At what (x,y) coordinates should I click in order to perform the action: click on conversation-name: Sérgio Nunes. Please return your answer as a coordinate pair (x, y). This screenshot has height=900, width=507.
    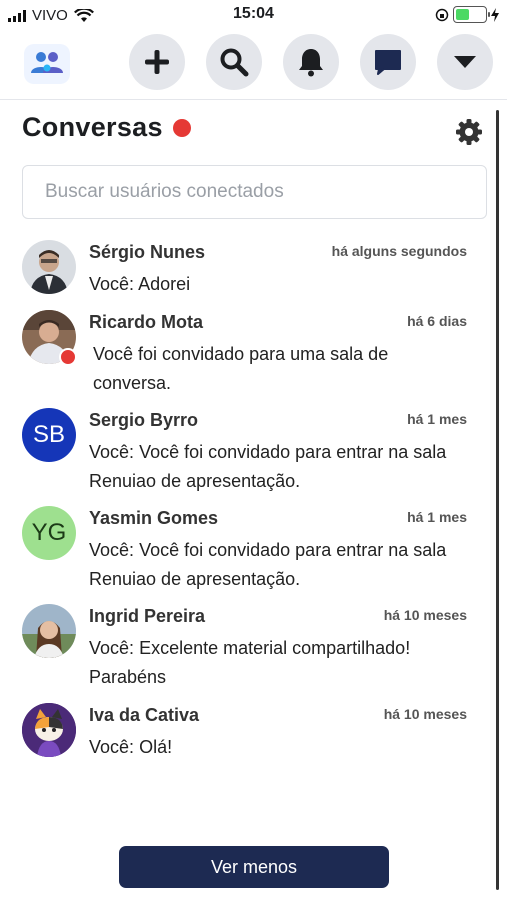
    Looking at the image, I should click on (147, 252).